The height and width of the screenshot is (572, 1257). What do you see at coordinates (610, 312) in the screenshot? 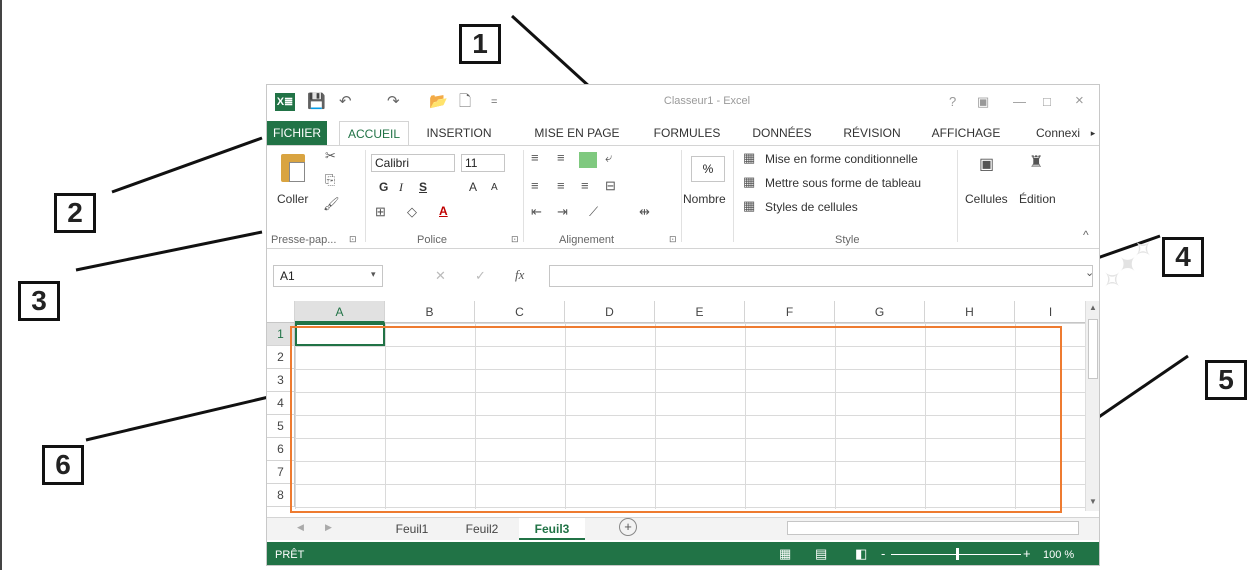
I see `column-header: D` at bounding box center [610, 312].